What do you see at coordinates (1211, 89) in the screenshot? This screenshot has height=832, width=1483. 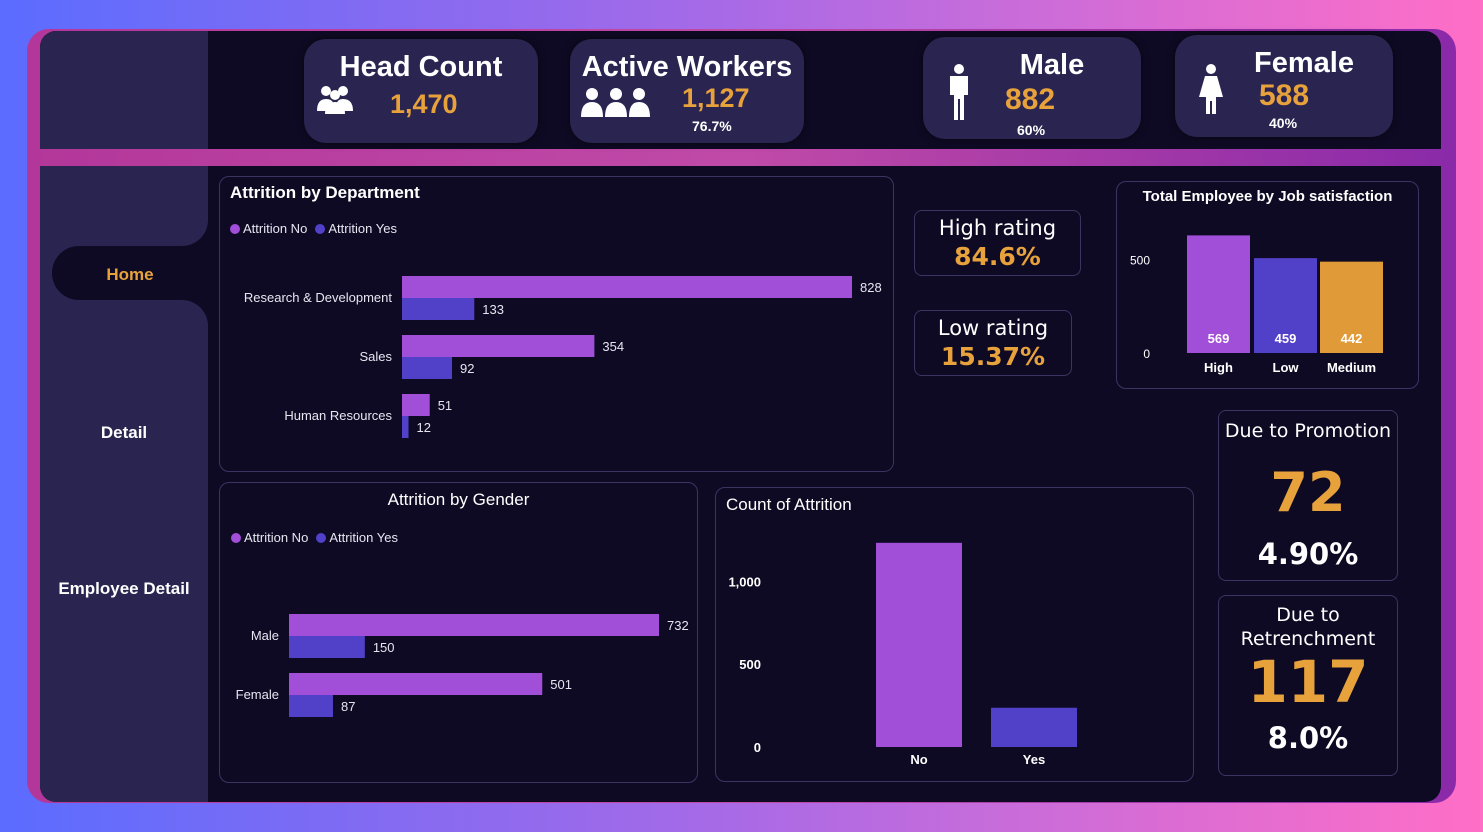 I see `female-icon` at bounding box center [1211, 89].